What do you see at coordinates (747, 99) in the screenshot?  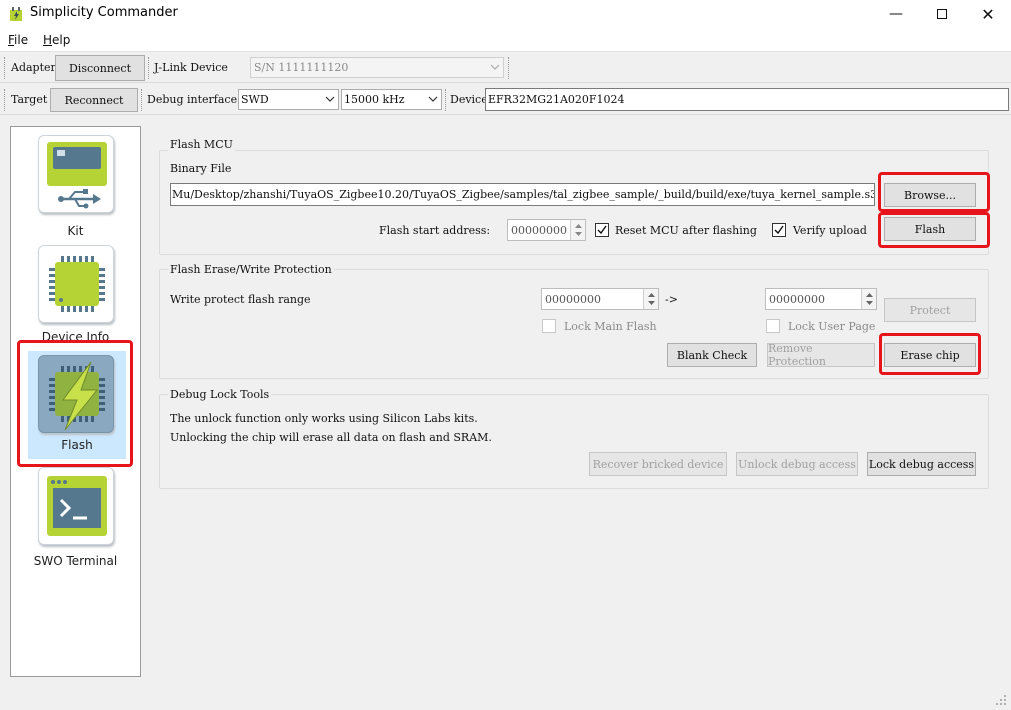 I see `device-field: EFR32MG21A020F1024` at bounding box center [747, 99].